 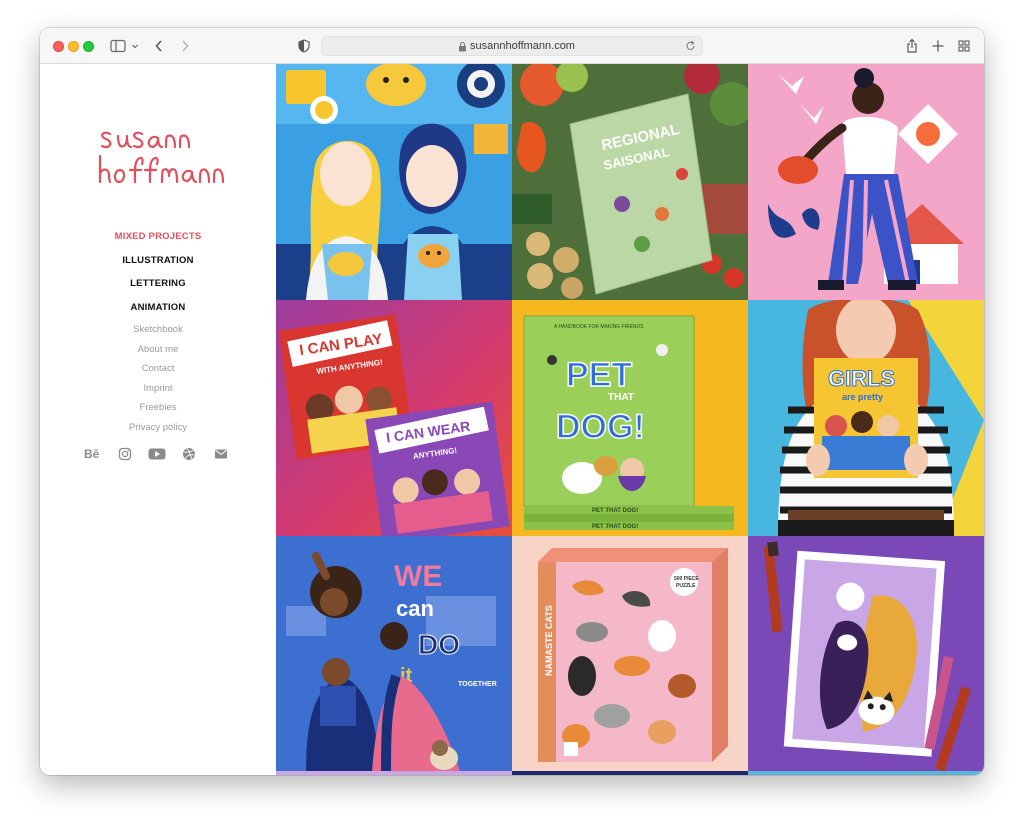 What do you see at coordinates (912, 46) in the screenshot?
I see `share-icon` at bounding box center [912, 46].